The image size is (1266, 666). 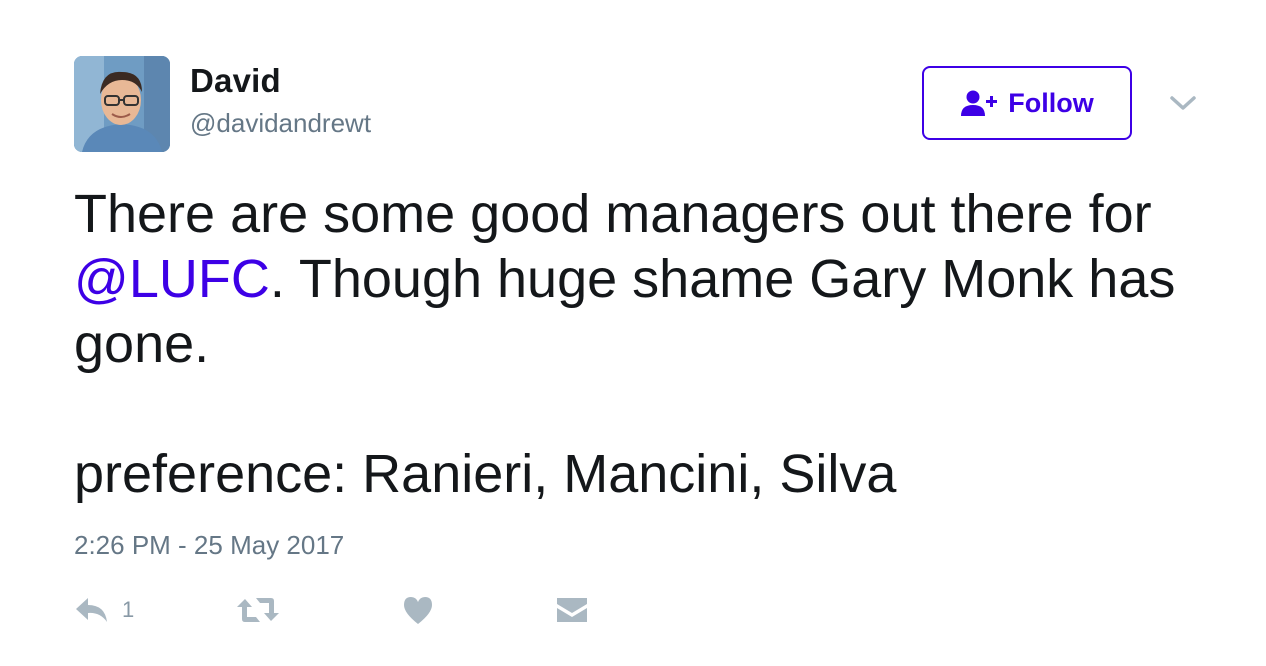 I want to click on mention-link: @LUFC, so click(x=172, y=279).